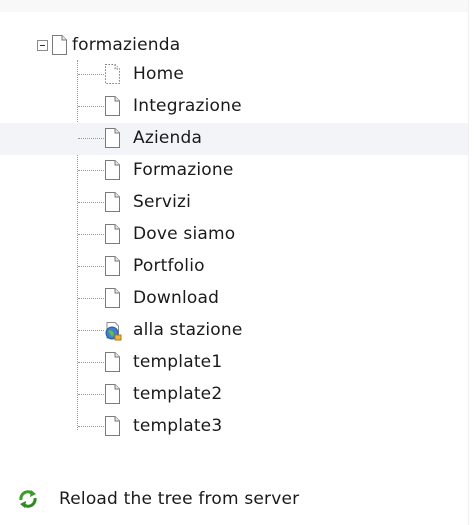  I want to click on tree-node: Download, so click(234, 299).